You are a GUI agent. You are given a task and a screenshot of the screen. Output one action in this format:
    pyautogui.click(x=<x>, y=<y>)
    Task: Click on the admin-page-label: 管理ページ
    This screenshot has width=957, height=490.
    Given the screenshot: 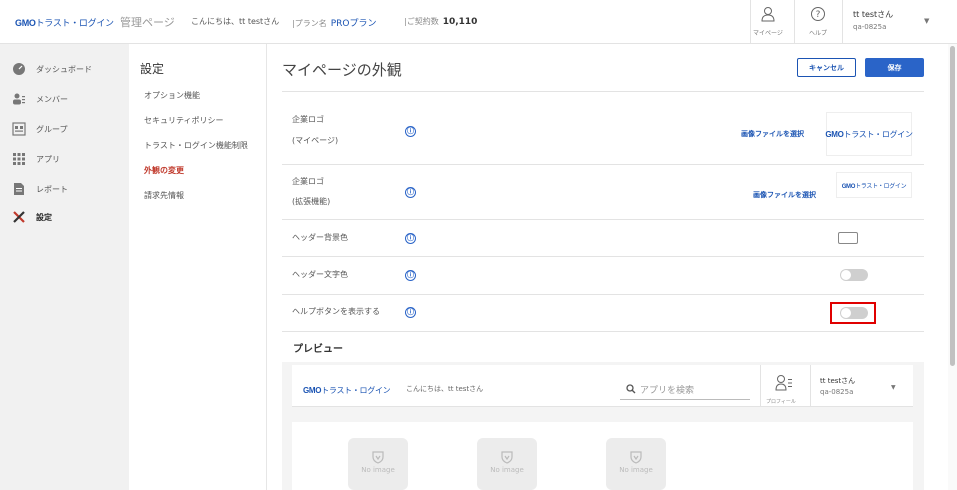 What is the action you would take?
    pyautogui.click(x=147, y=22)
    